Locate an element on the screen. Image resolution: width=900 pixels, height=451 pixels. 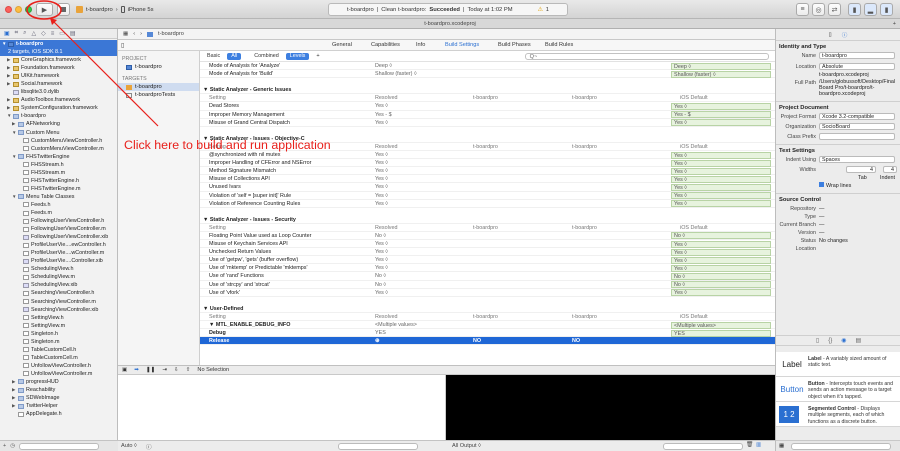
navigator-row: Feeds.h is located at coordinates (58, 205).